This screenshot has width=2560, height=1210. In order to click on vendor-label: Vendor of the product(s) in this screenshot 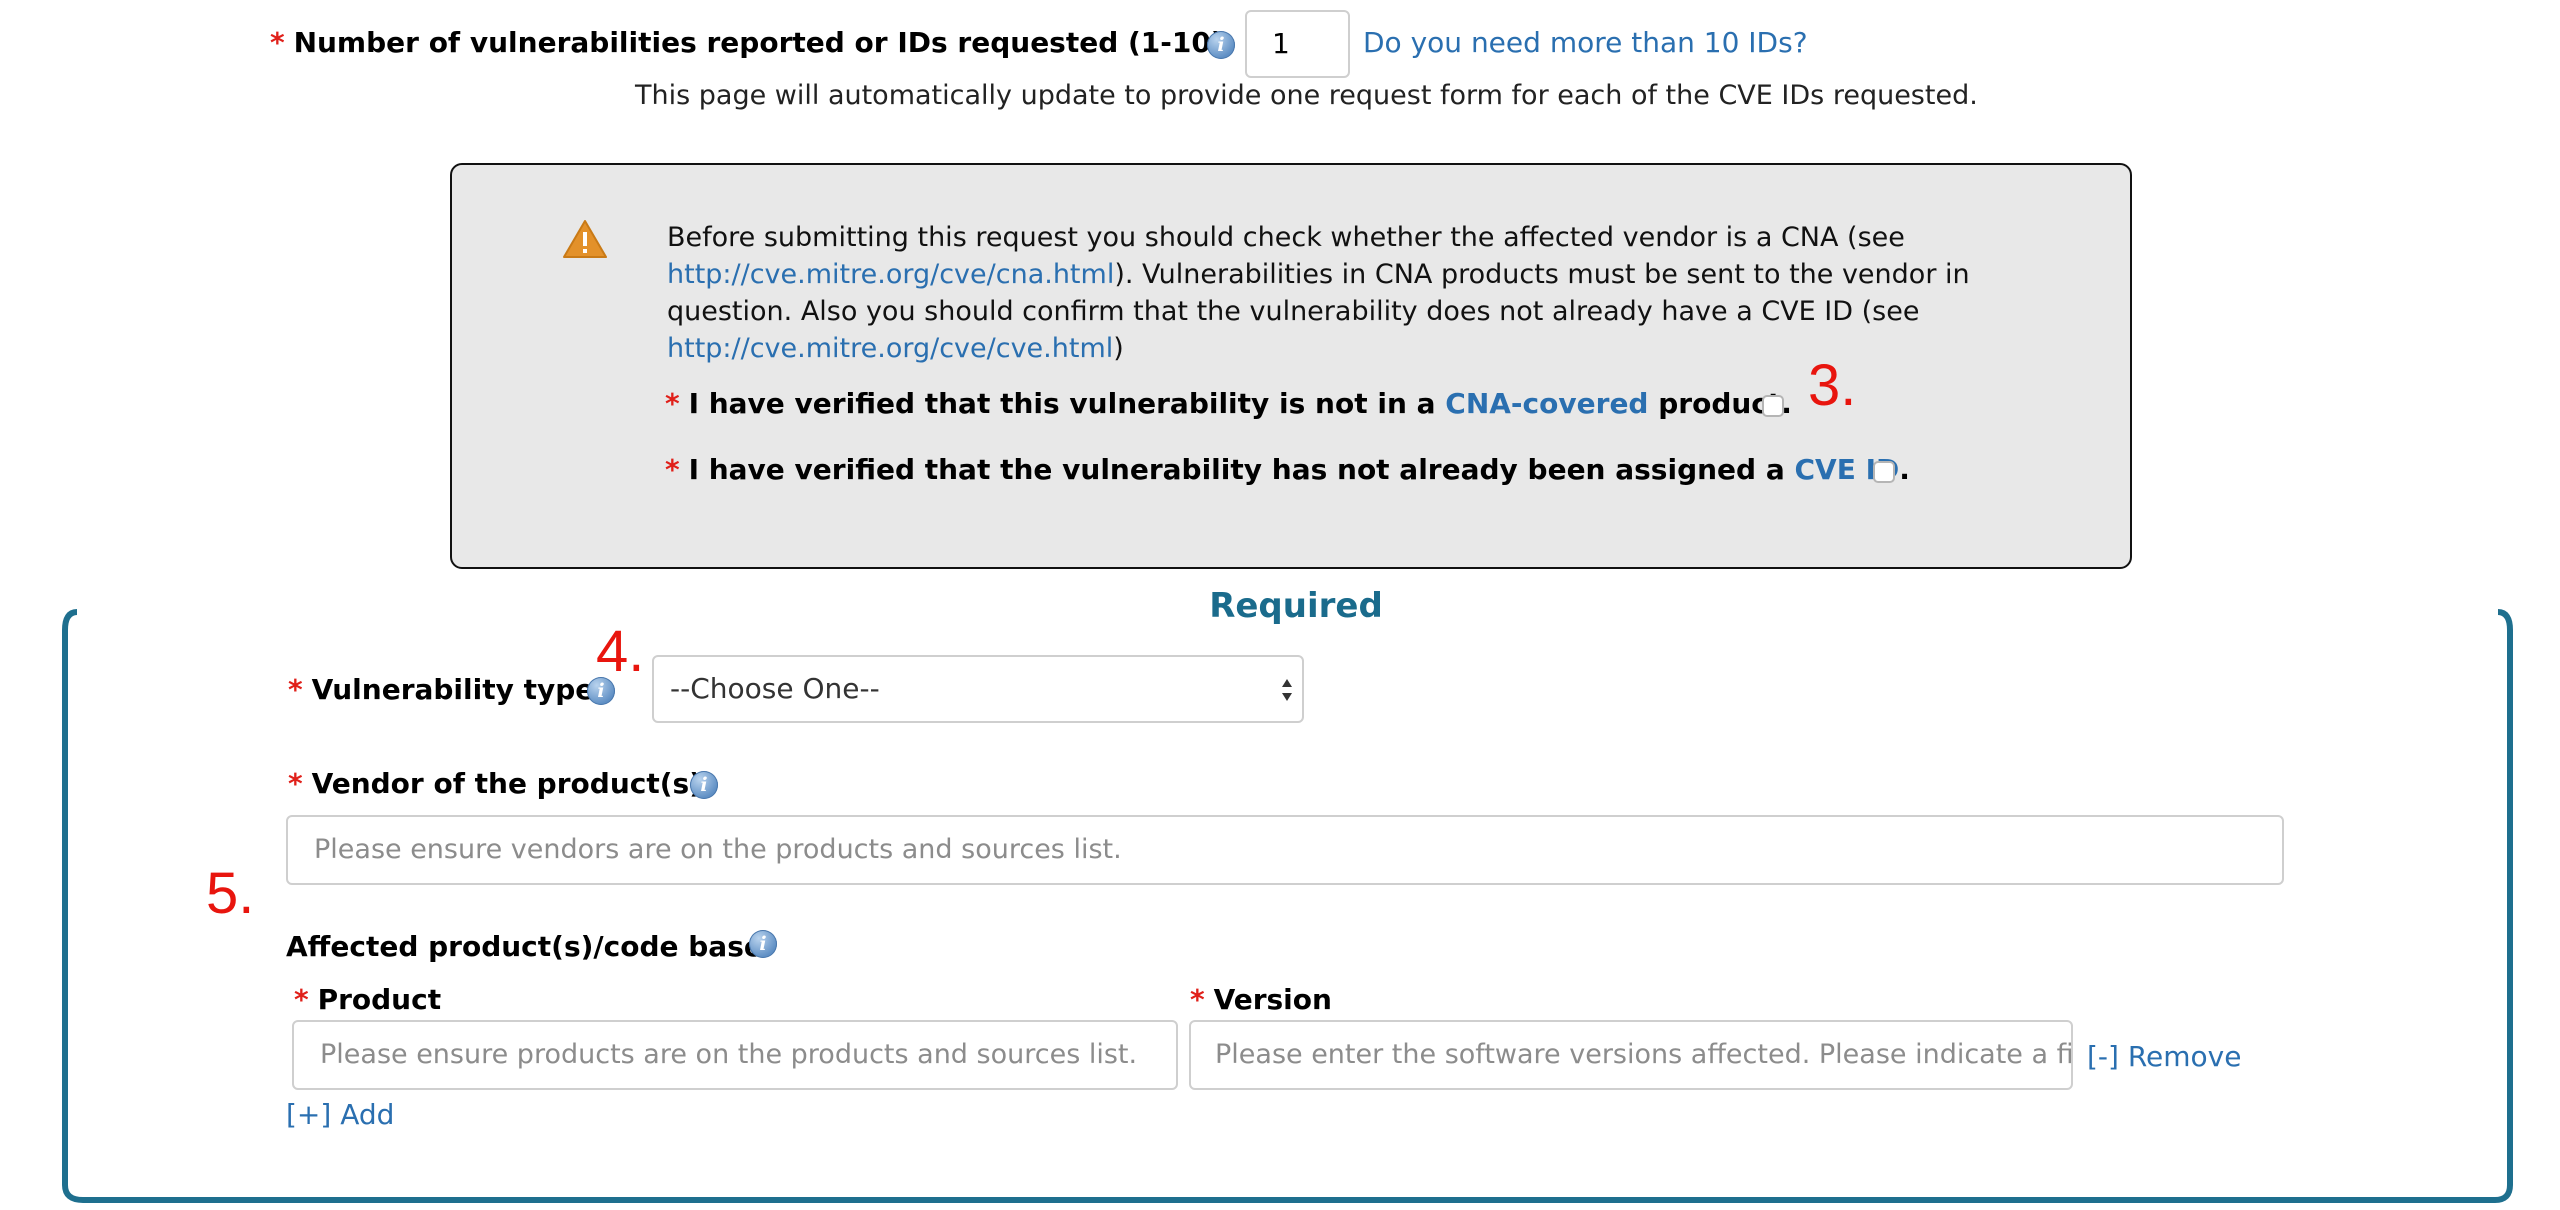, I will do `click(506, 783)`.